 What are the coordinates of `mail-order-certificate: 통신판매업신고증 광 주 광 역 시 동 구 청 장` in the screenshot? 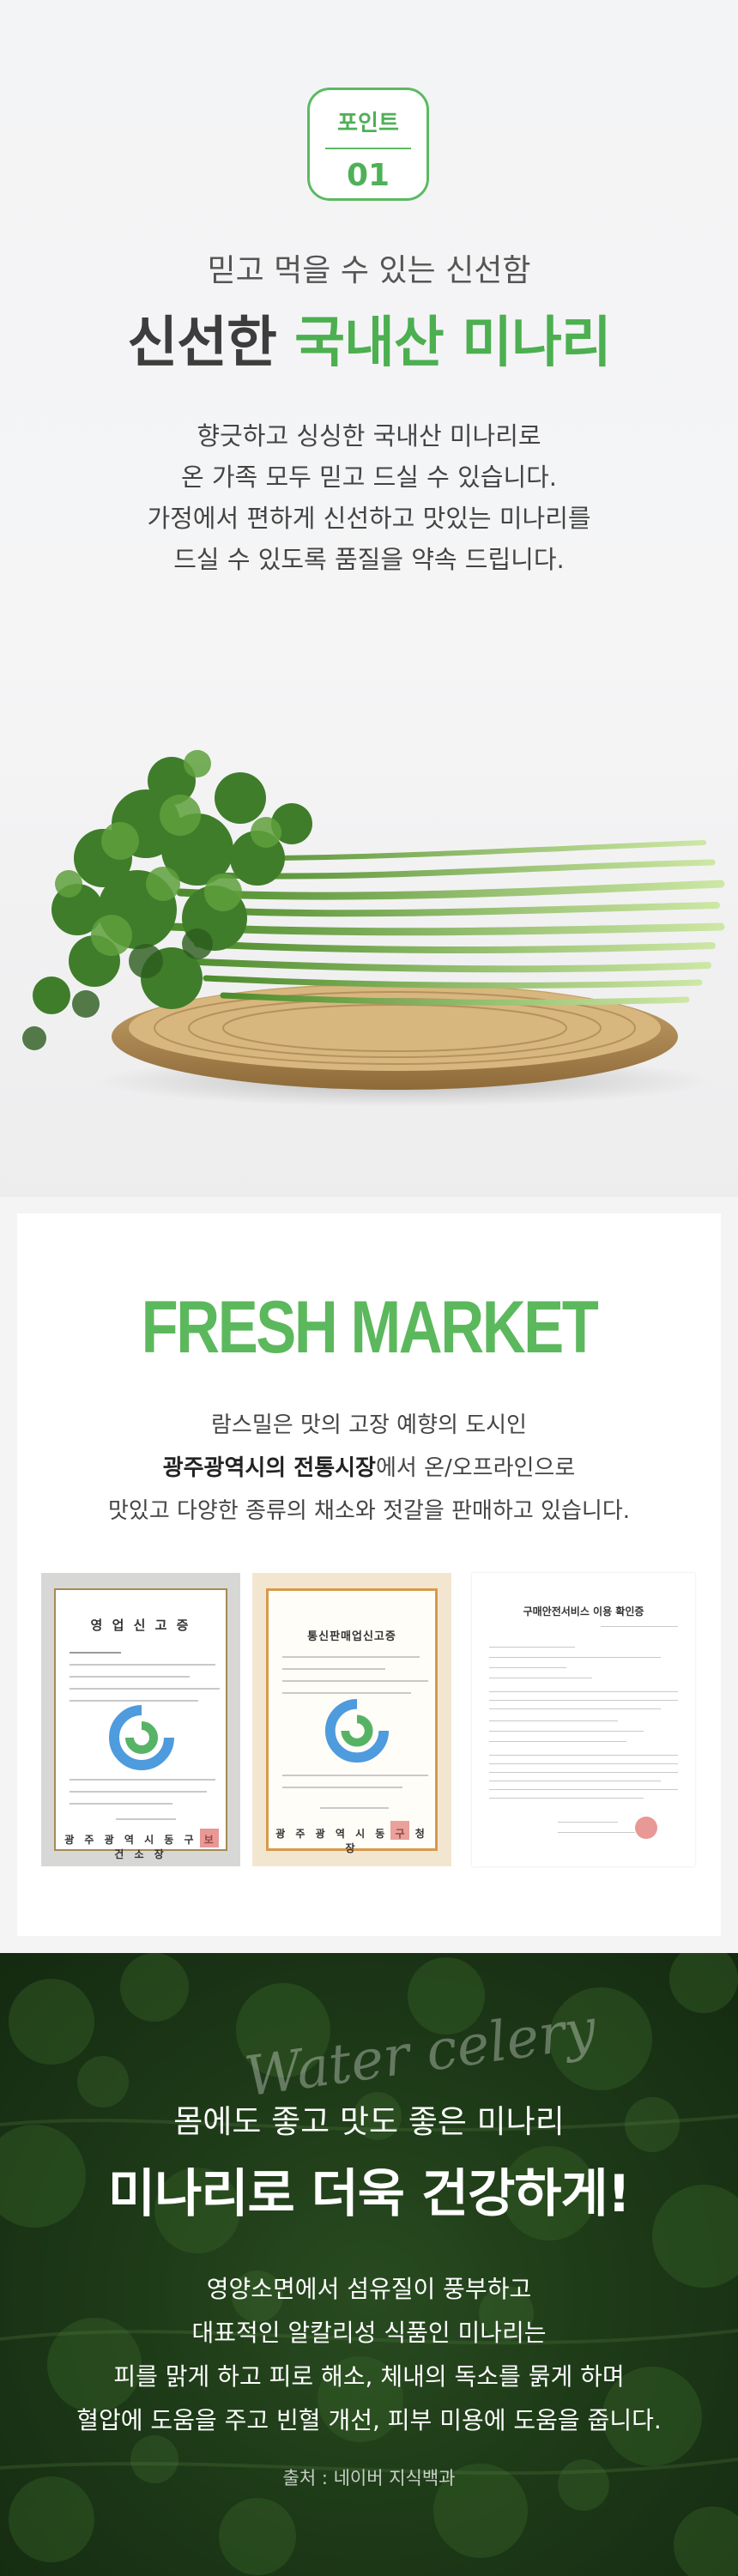 It's located at (351, 1719).